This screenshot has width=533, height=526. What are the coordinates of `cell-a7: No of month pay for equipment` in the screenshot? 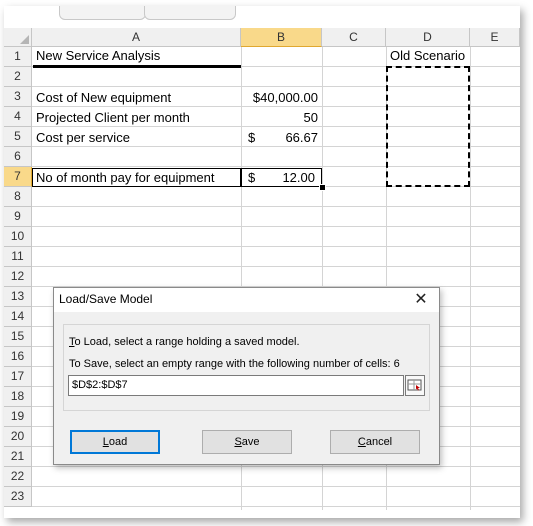 It's located at (125, 178).